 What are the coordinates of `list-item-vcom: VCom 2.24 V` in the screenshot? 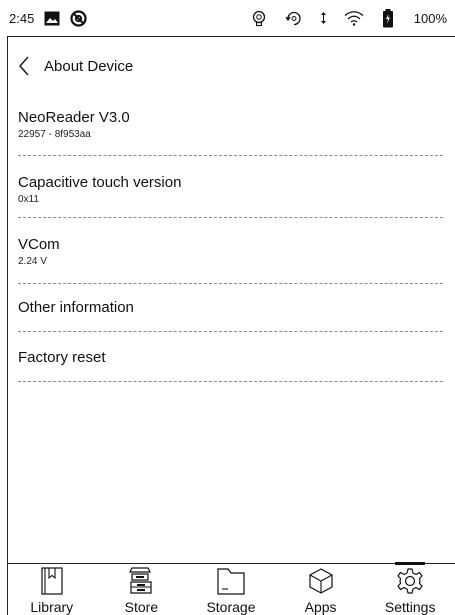 It's located at (230, 251).